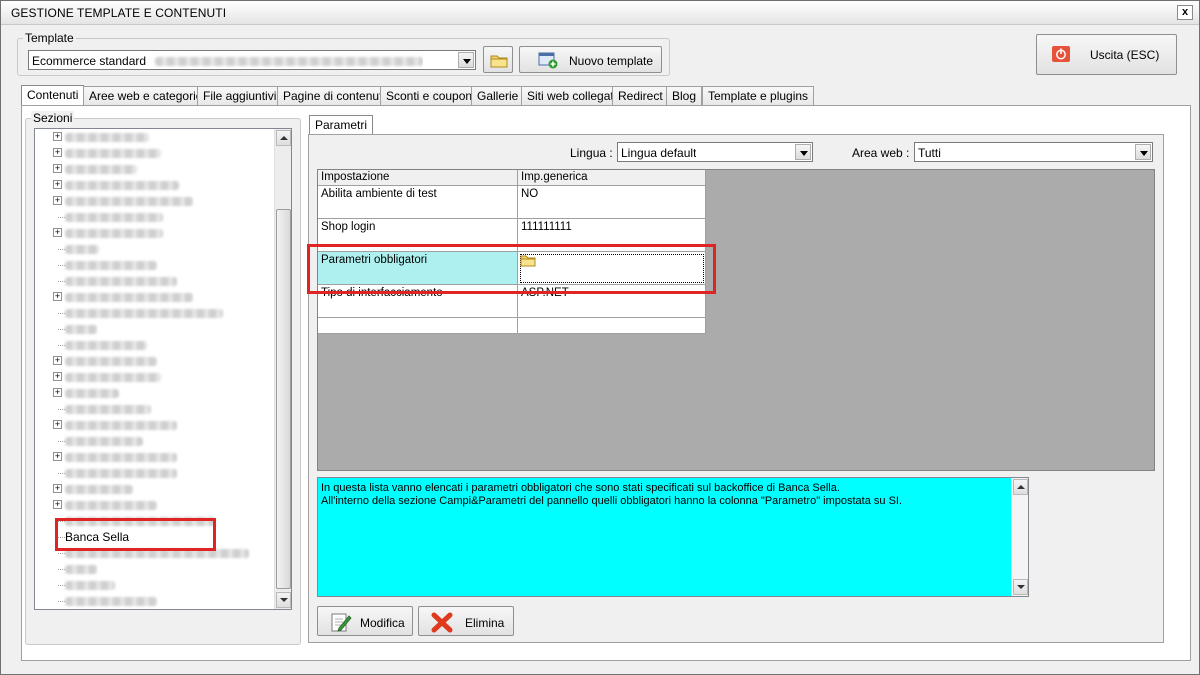 This screenshot has height=675, width=1200. I want to click on template-select: Ecommerce standard, so click(252, 60).